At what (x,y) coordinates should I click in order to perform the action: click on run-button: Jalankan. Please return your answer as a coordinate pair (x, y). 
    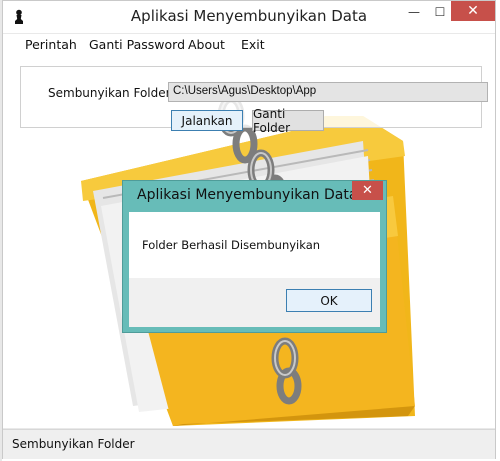
    Looking at the image, I should click on (207, 120).